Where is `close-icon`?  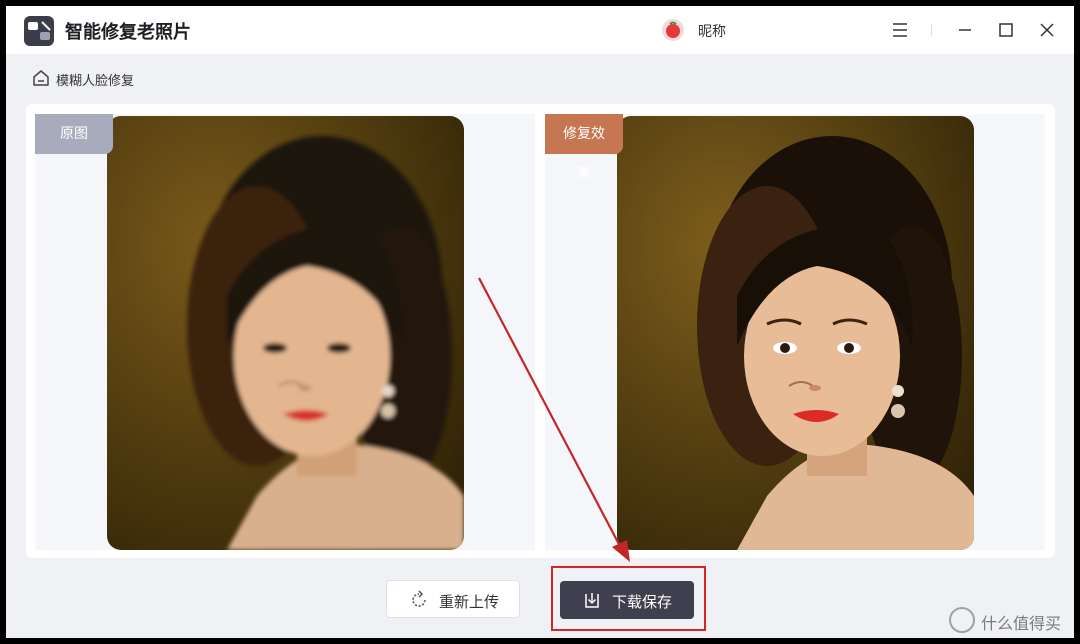
close-icon is located at coordinates (1047, 30).